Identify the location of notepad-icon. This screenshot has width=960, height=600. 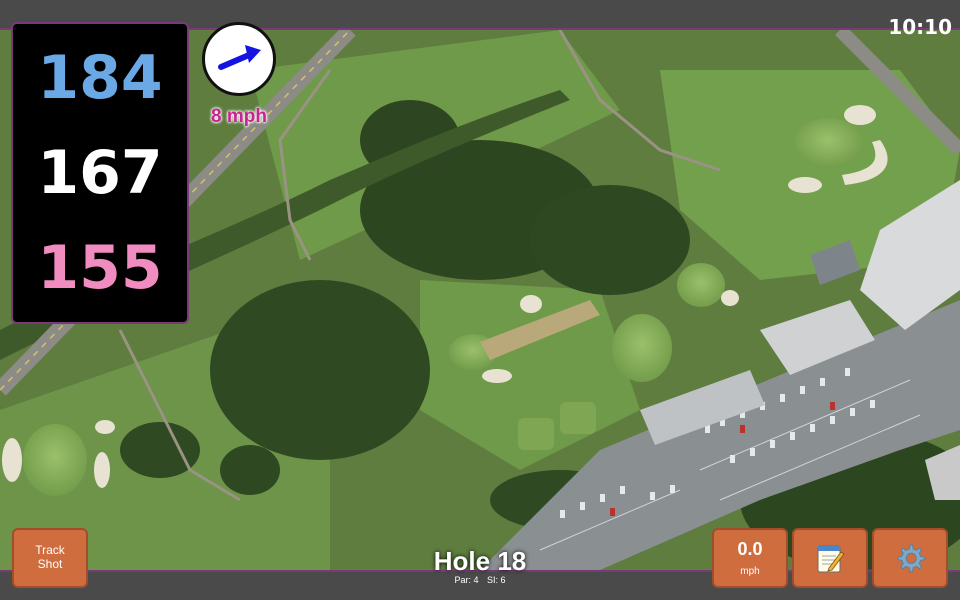
(831, 559).